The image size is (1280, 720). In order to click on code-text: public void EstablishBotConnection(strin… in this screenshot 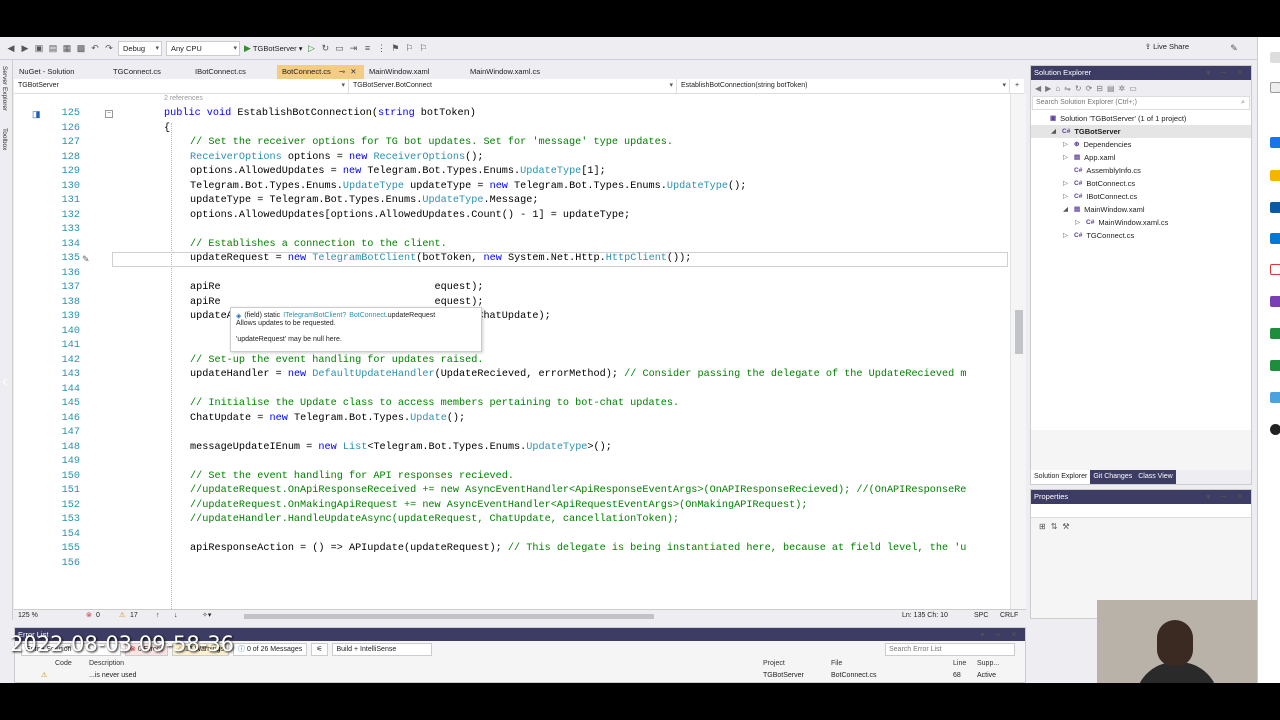, I will do `click(320, 114)`.